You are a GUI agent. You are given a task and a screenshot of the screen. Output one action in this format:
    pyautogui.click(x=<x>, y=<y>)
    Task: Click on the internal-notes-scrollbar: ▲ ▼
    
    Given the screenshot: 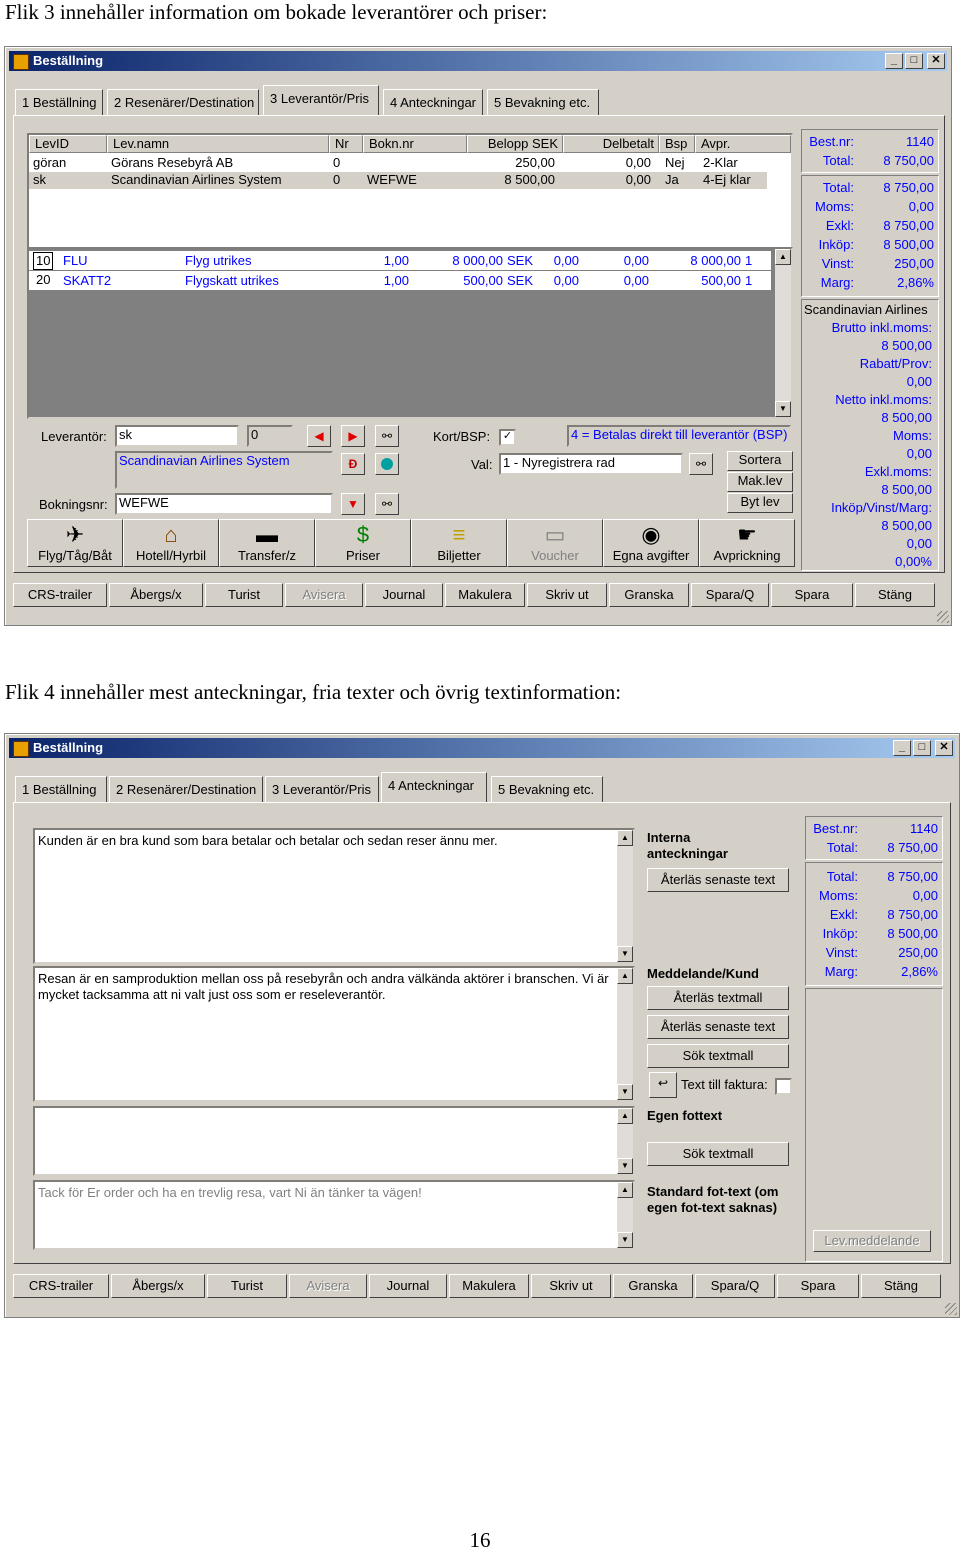 What is the action you would take?
    pyautogui.click(x=625, y=896)
    